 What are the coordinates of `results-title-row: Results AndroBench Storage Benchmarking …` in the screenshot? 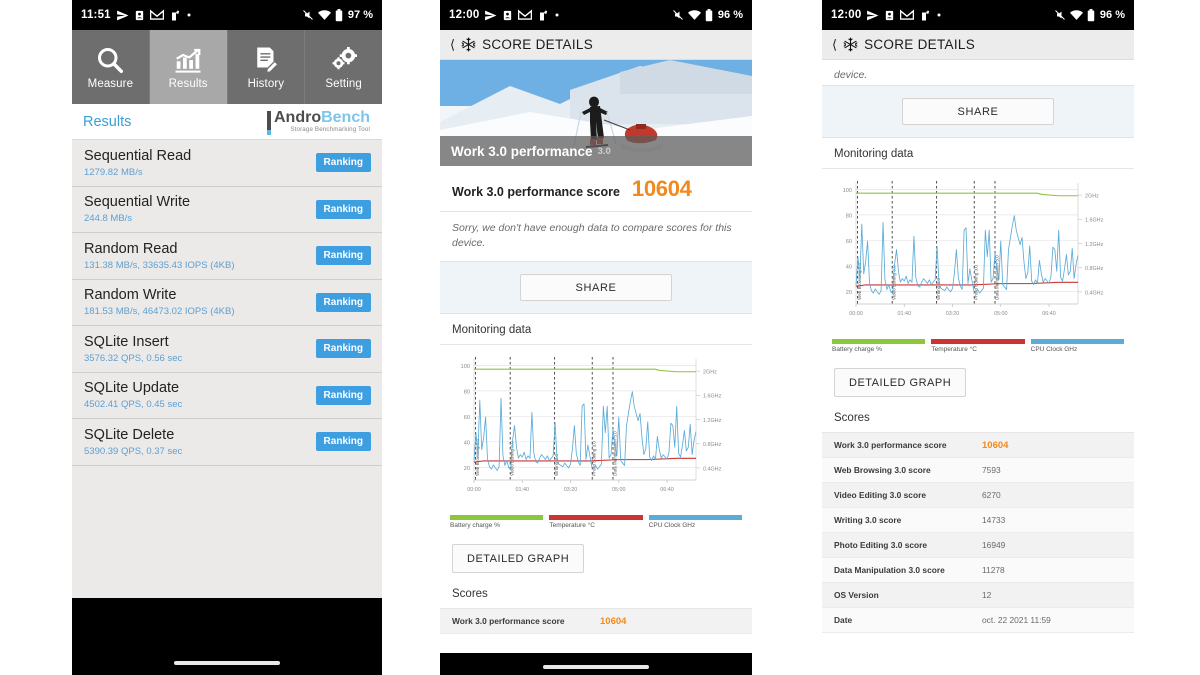 It's located at (227, 122).